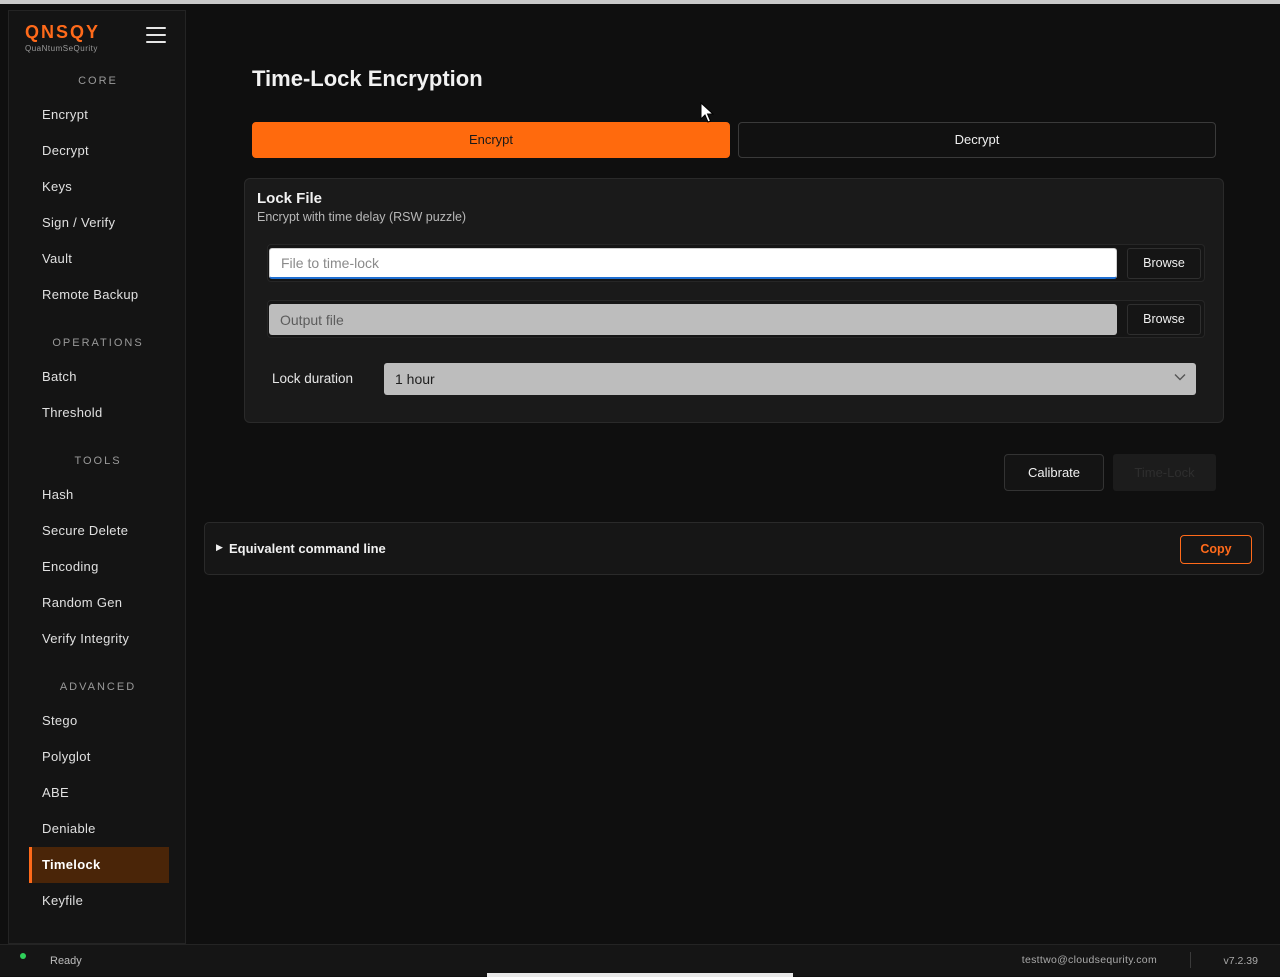 The image size is (1280, 977). I want to click on sidebar-item-abe: ABE, so click(99, 793).